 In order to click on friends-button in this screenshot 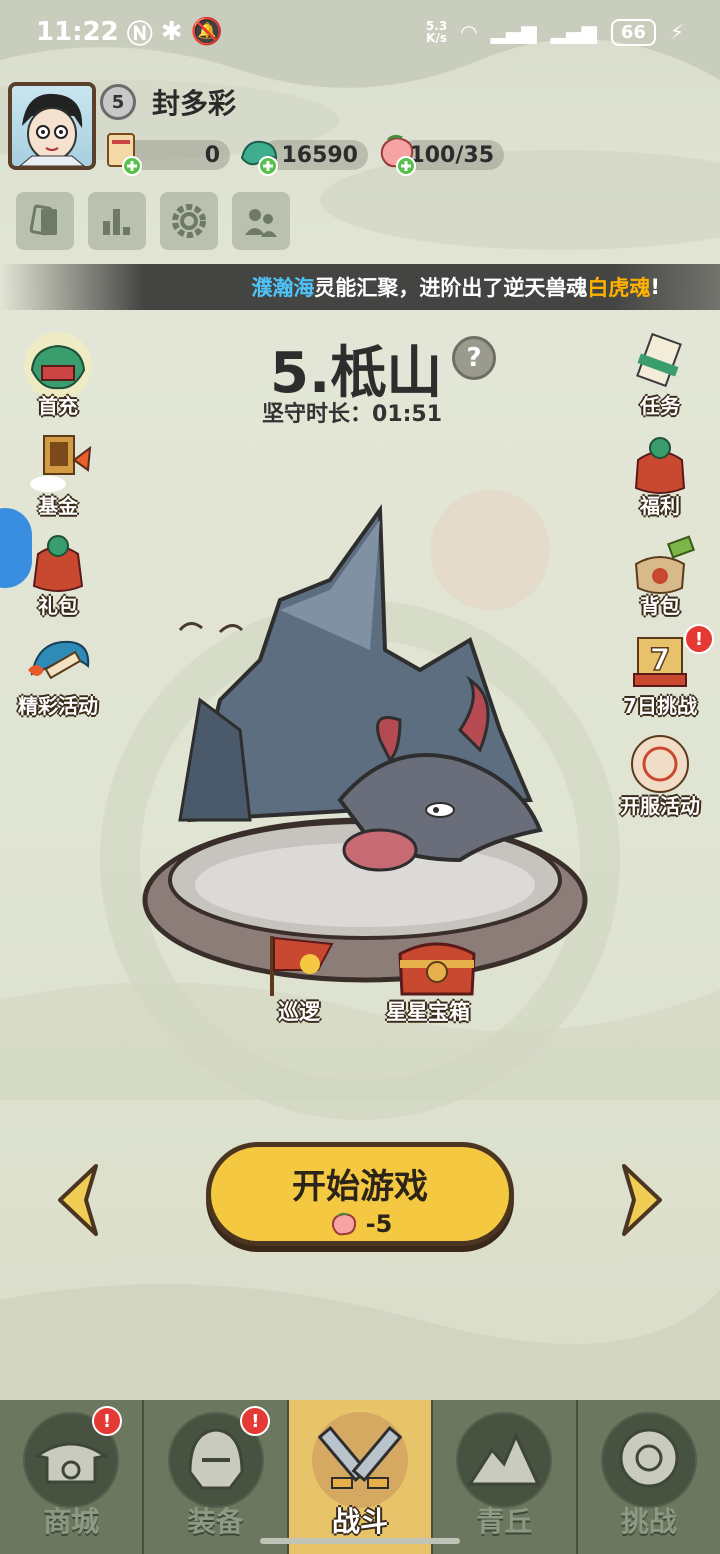, I will do `click(261, 221)`.